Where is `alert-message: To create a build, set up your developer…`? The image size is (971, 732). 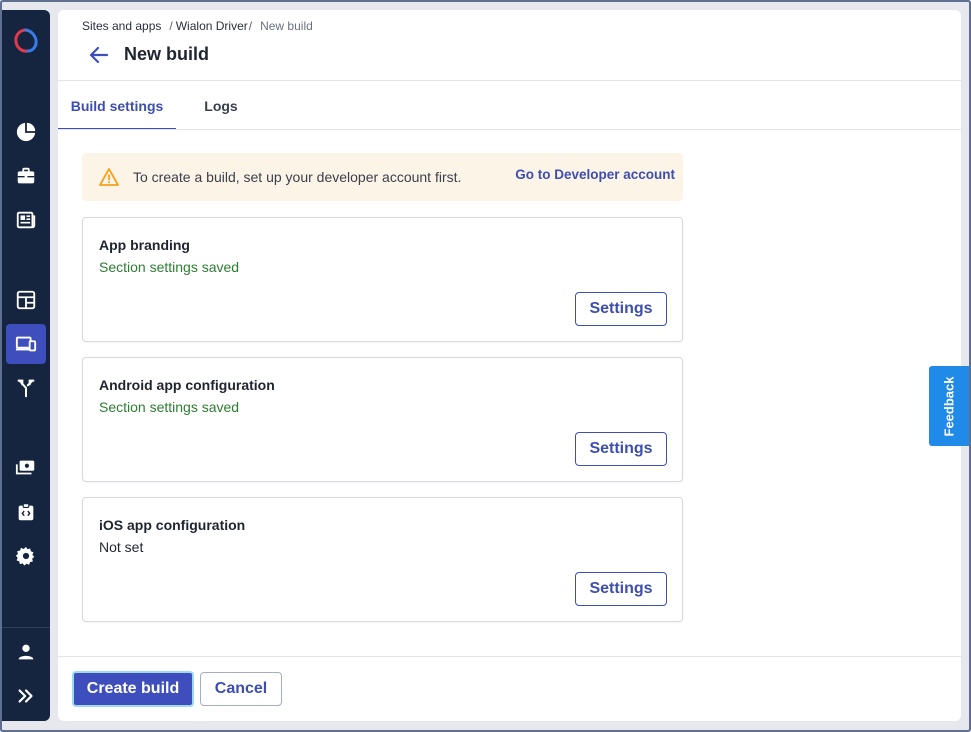 alert-message: To create a build, set up your developer… is located at coordinates (297, 177).